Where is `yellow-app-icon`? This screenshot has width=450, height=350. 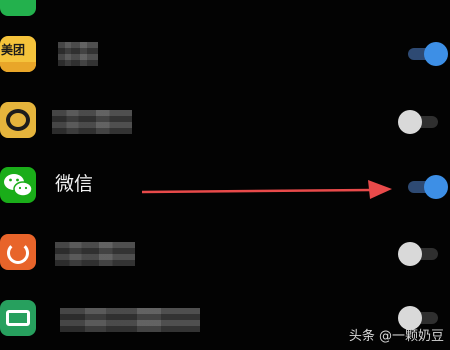
yellow-app-icon is located at coordinates (18, 120).